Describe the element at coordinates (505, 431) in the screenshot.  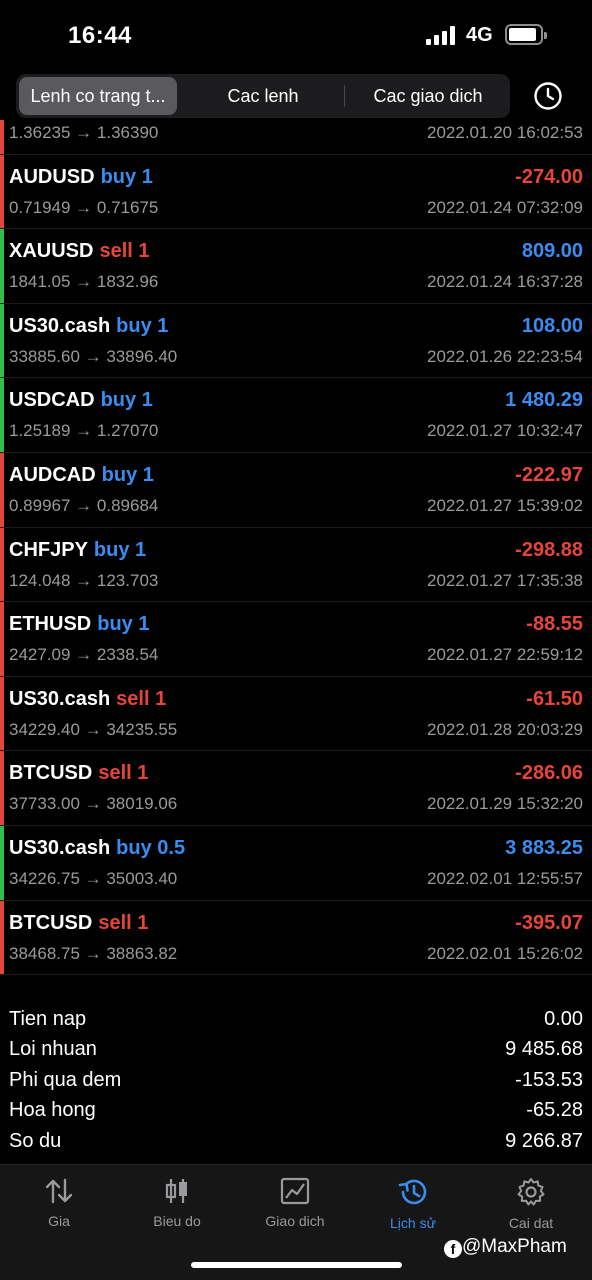
I see `close-time: 2022.01.27 10:32:47` at that location.